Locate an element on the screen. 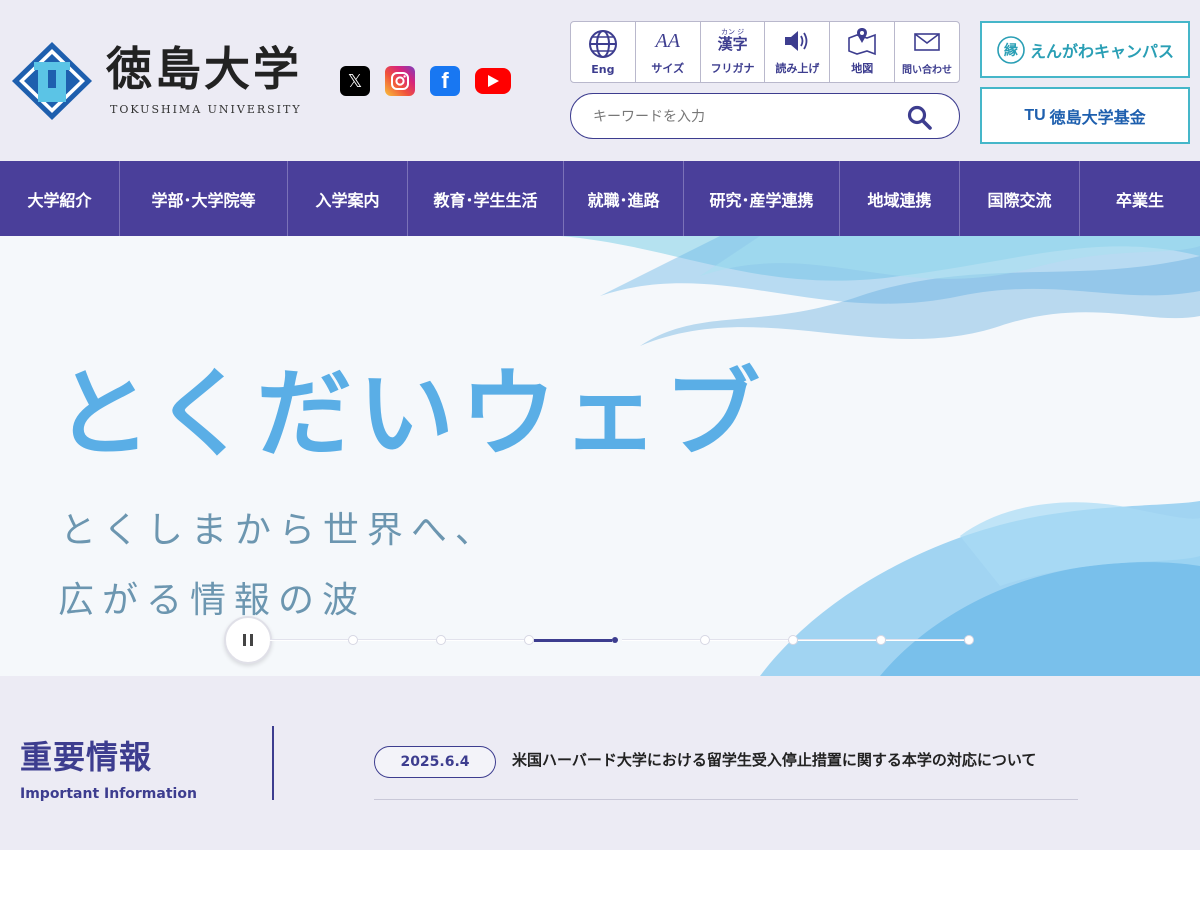 This screenshot has height=900, width=1200. x-icon: 𝕏 is located at coordinates (355, 81).